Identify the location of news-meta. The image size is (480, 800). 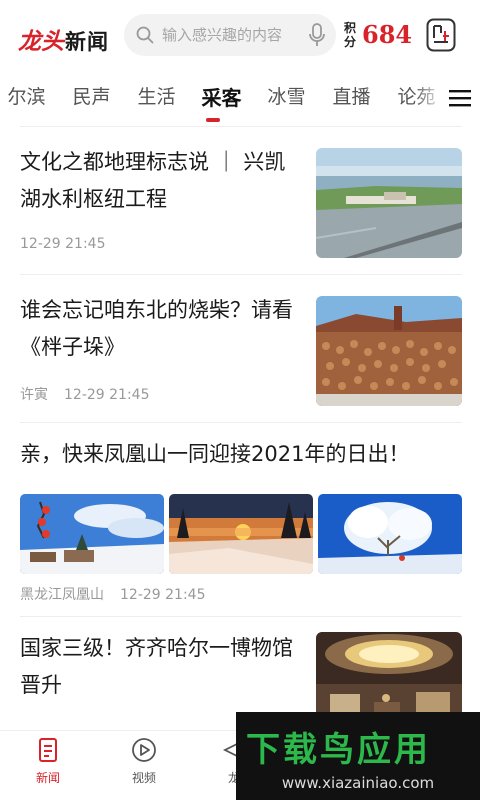
(28, 726).